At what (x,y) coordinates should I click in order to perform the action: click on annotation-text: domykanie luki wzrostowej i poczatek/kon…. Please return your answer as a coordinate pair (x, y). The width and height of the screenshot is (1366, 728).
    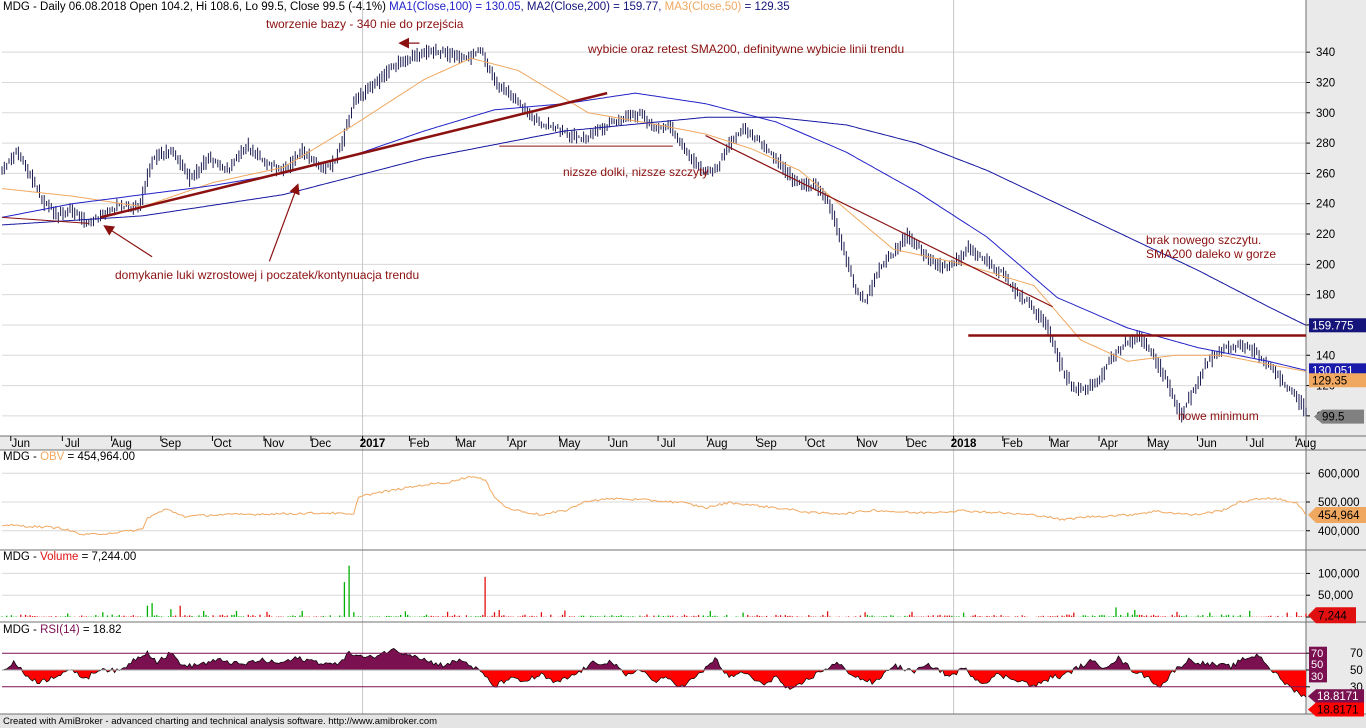
    Looking at the image, I should click on (267, 275).